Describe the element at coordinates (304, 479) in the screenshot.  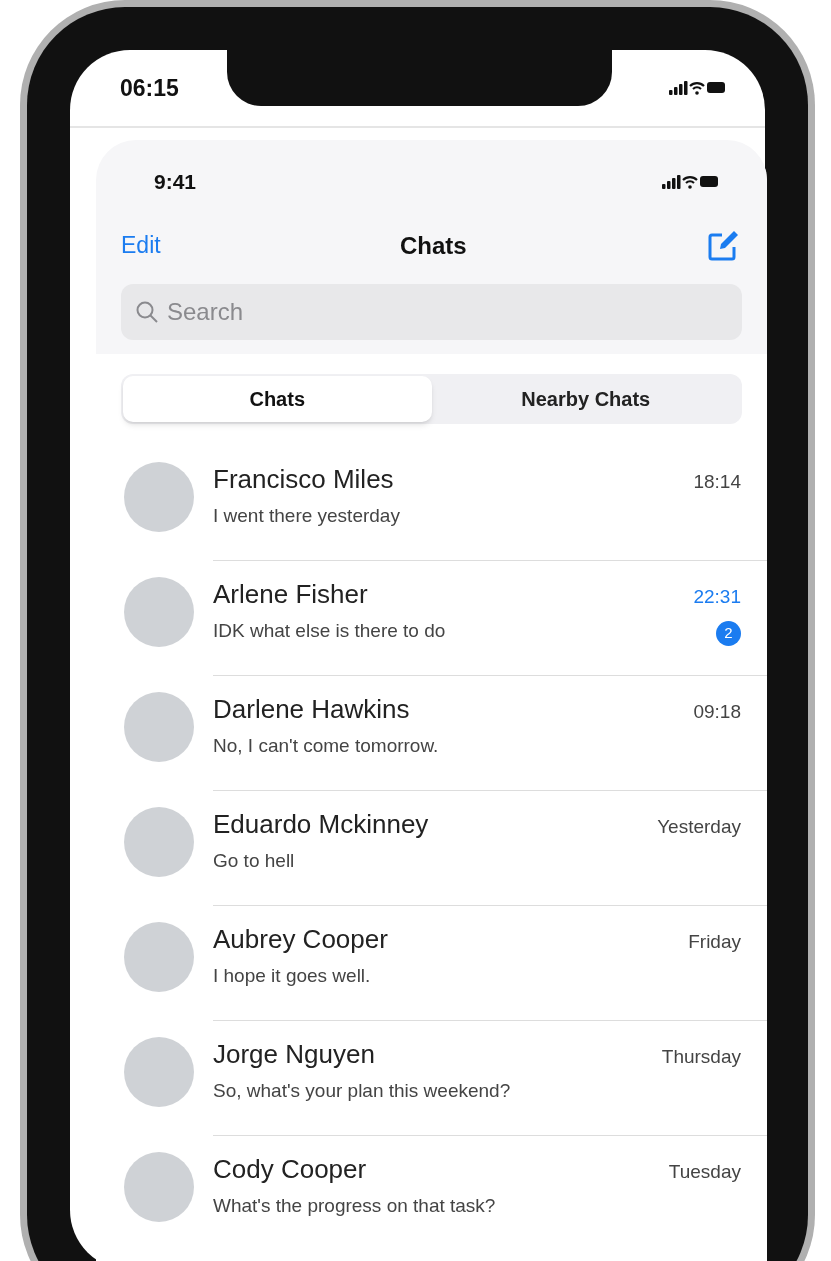
I see `contact-name: Francisco Miles` at that location.